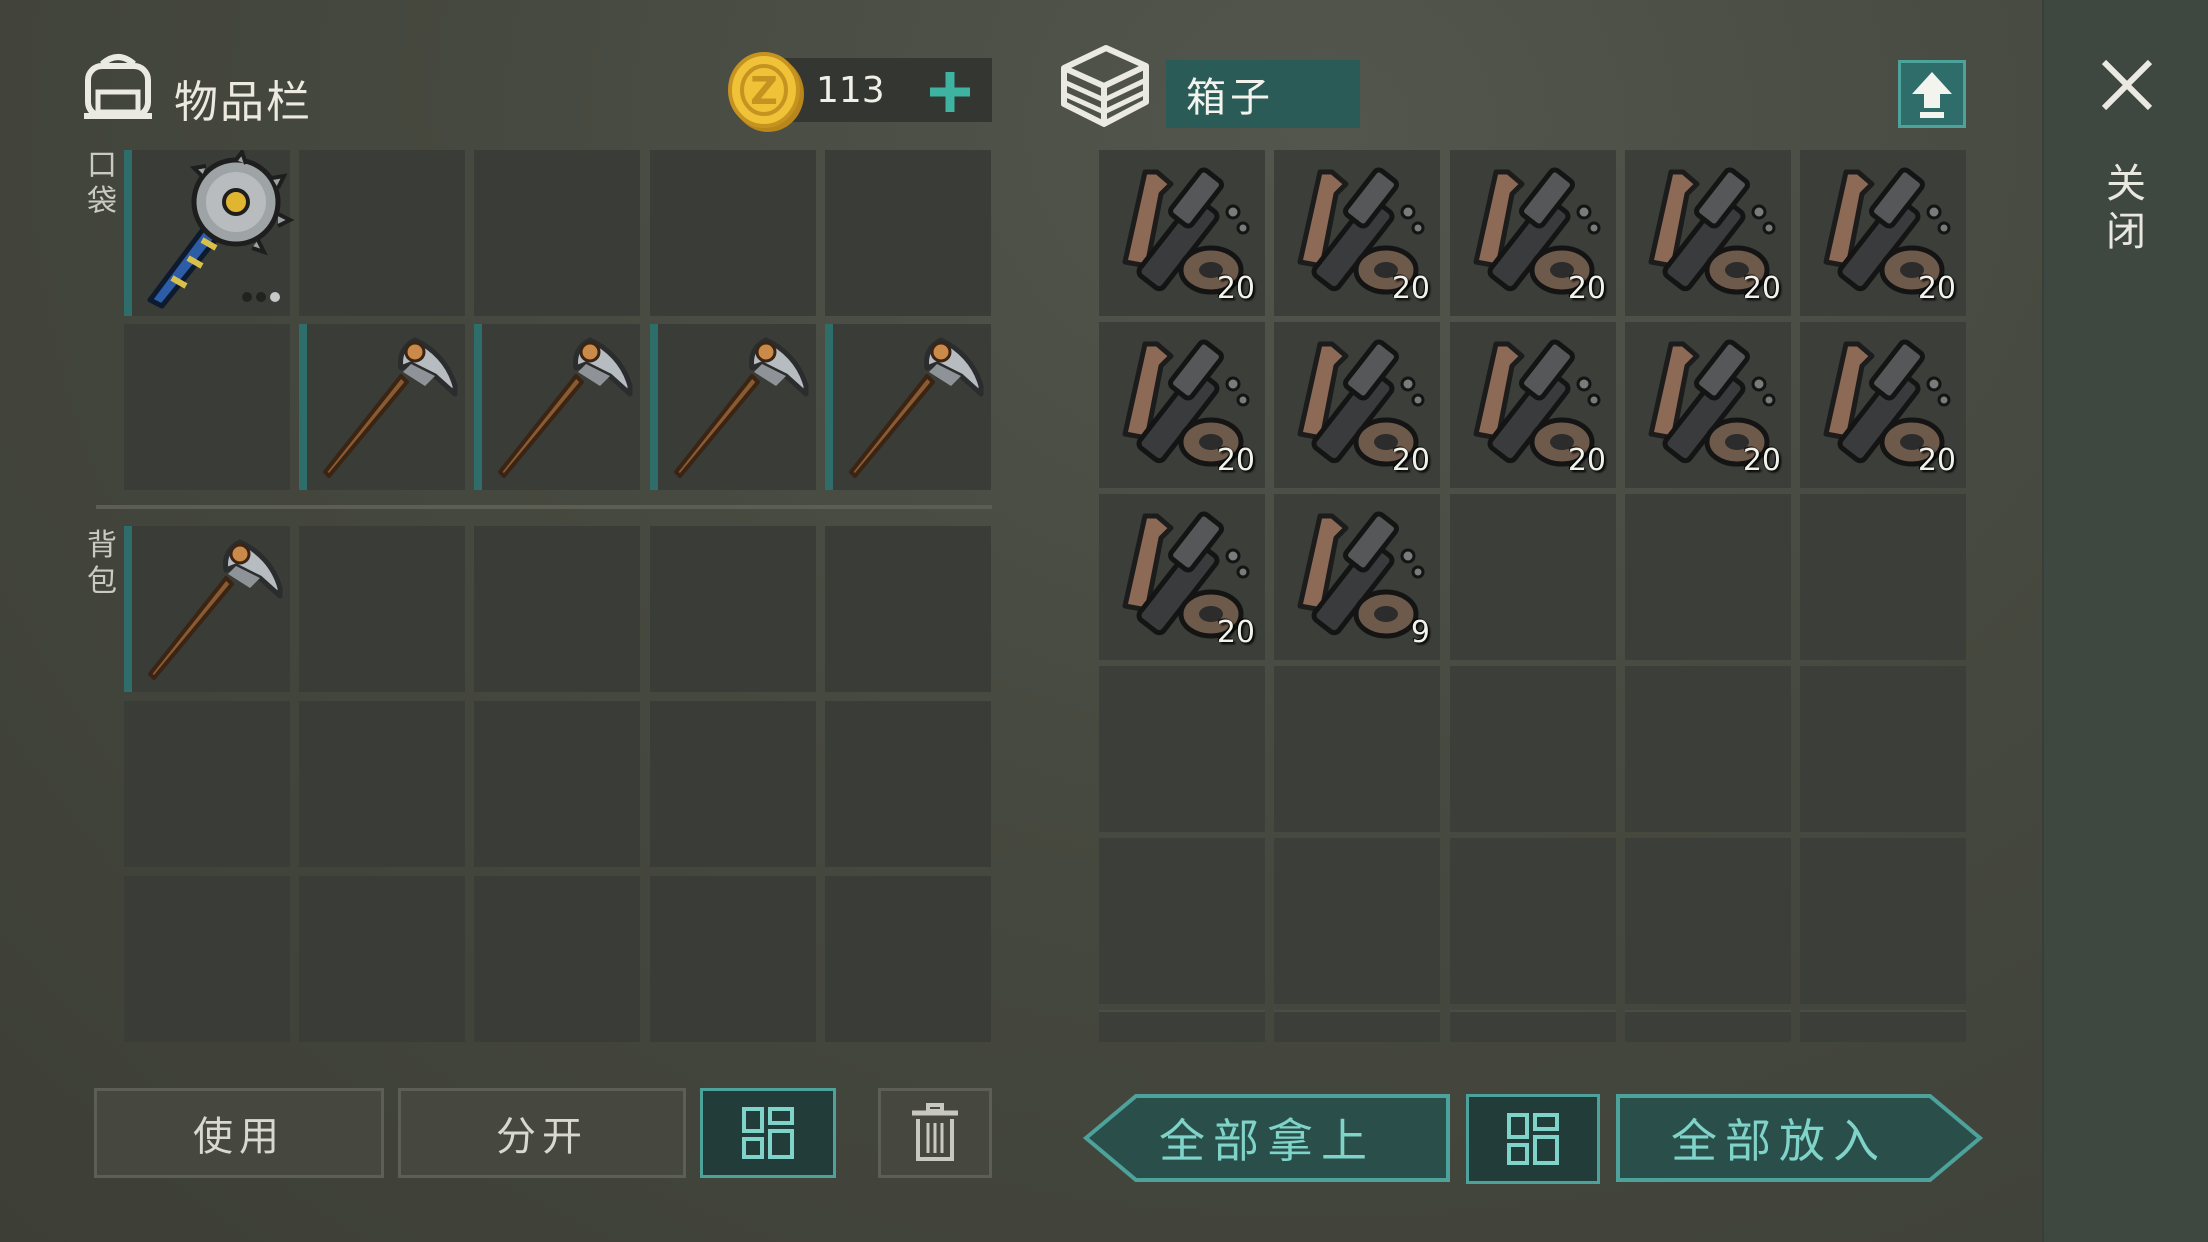 The height and width of the screenshot is (1242, 2208). I want to click on put-all-button: 全部放入, so click(1799, 1138).